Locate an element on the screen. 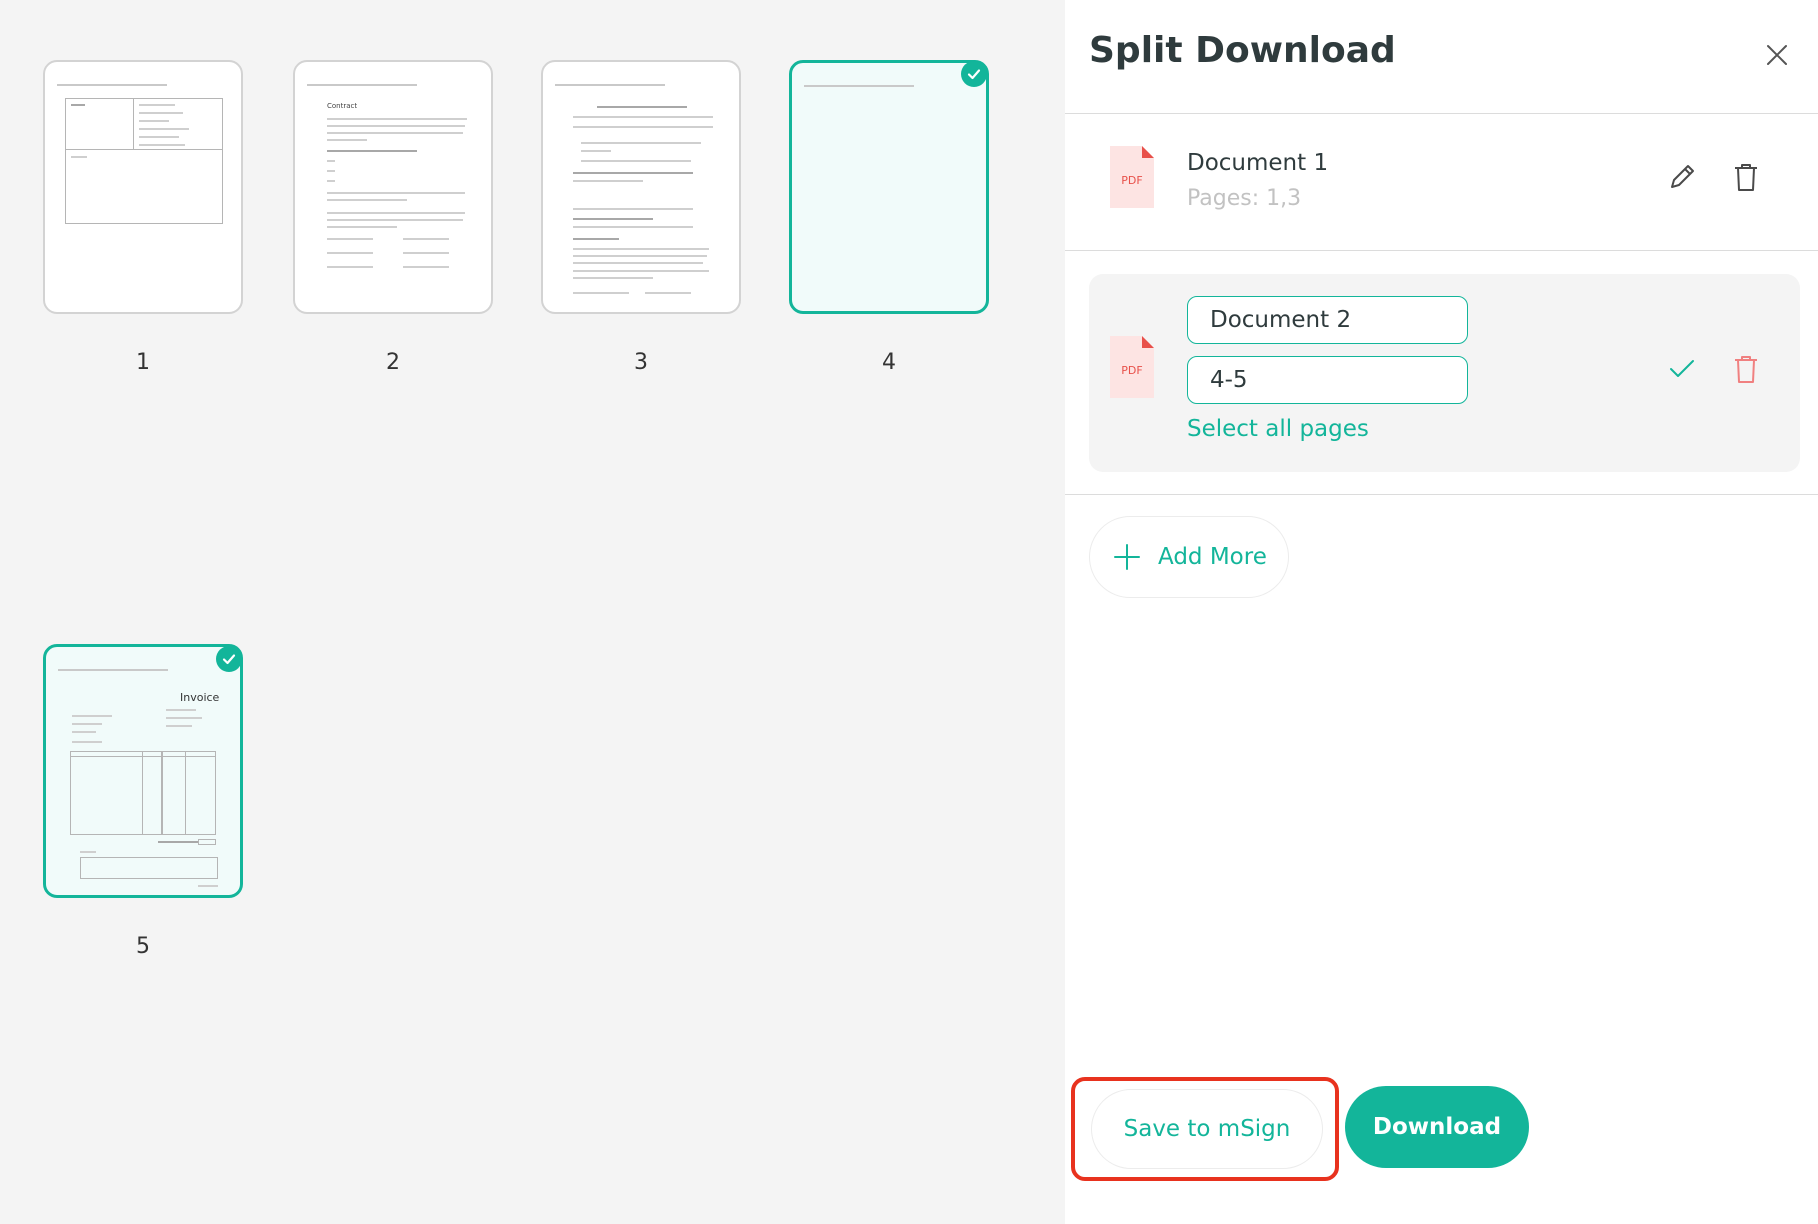 This screenshot has width=1818, height=1224. page-thumbnail-2: Contract is located at coordinates (393, 187).